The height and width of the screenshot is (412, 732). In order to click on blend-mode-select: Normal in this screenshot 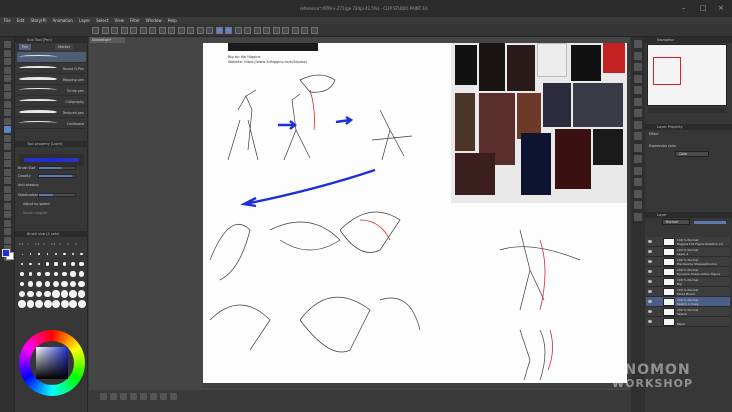, I will do `click(676, 222)`.